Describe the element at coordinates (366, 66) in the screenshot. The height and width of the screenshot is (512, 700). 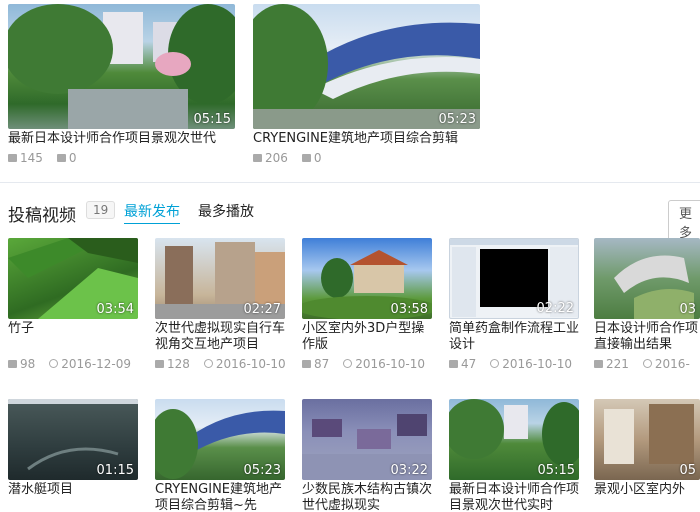
I see `video-thumb-top-2: 05:23` at that location.